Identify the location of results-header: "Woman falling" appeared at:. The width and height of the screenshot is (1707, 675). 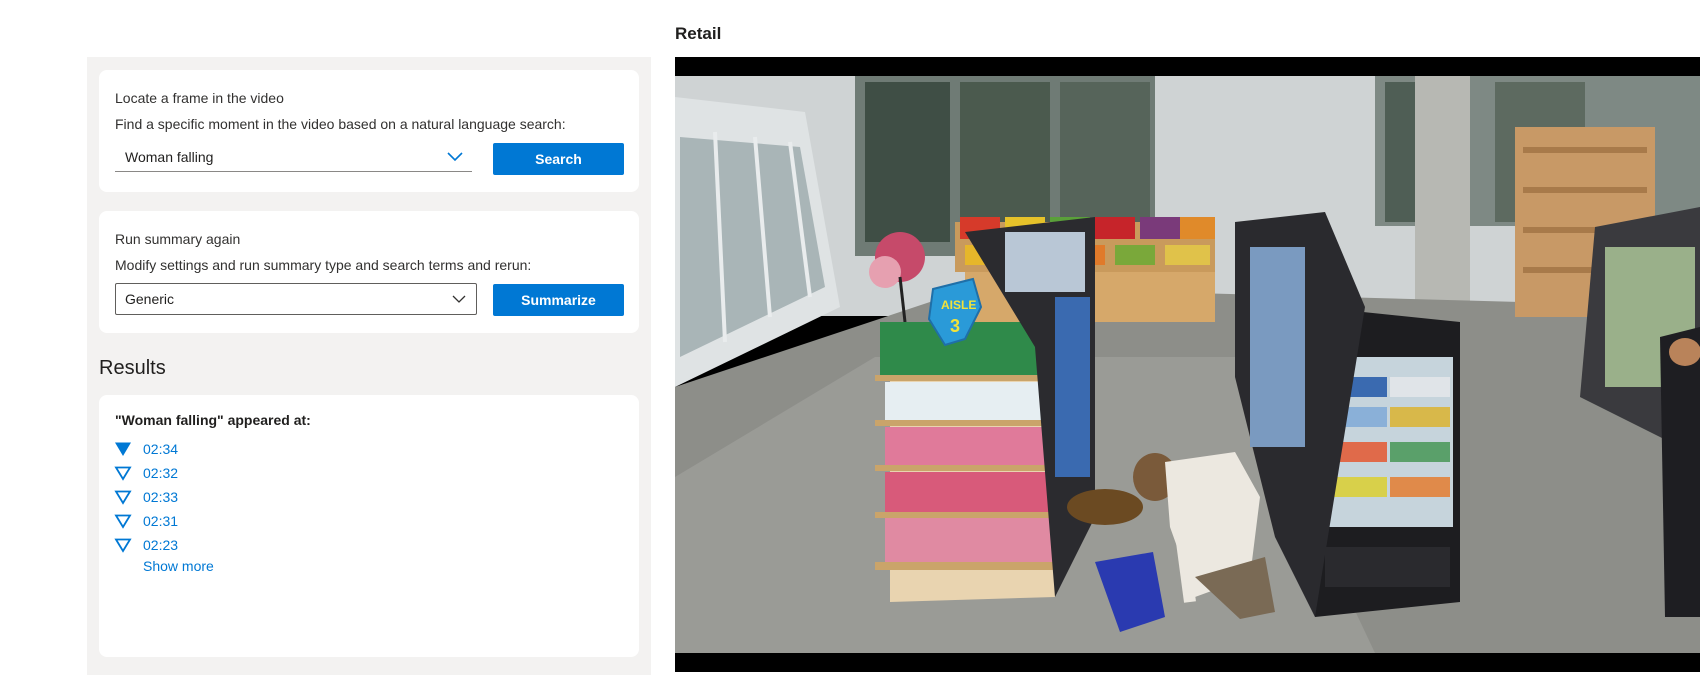
(213, 420).